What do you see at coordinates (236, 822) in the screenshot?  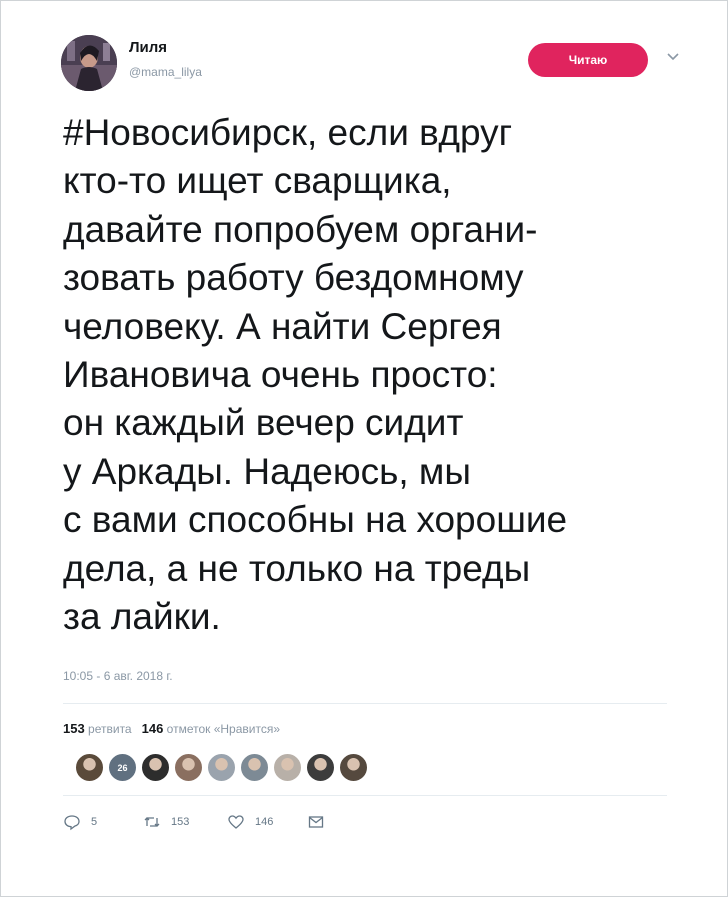 I see `heart-icon` at bounding box center [236, 822].